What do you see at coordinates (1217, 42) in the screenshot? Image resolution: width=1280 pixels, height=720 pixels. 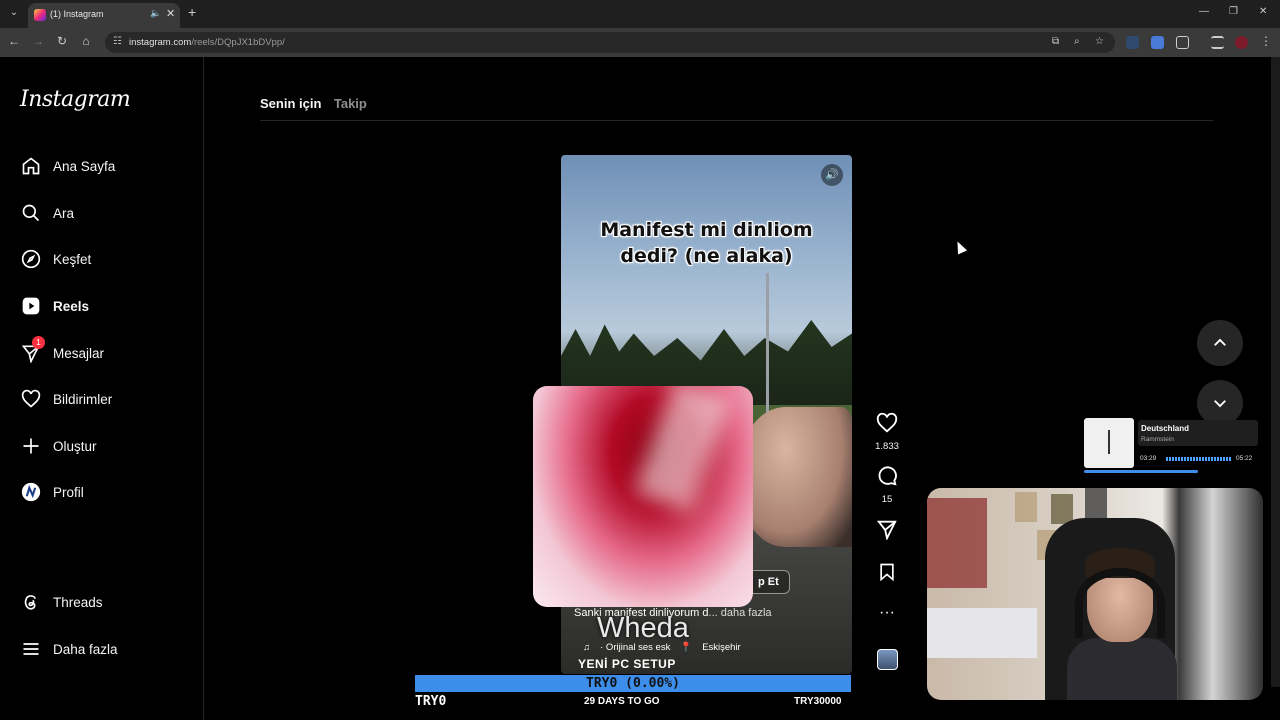 I see `media-control-icon` at bounding box center [1217, 42].